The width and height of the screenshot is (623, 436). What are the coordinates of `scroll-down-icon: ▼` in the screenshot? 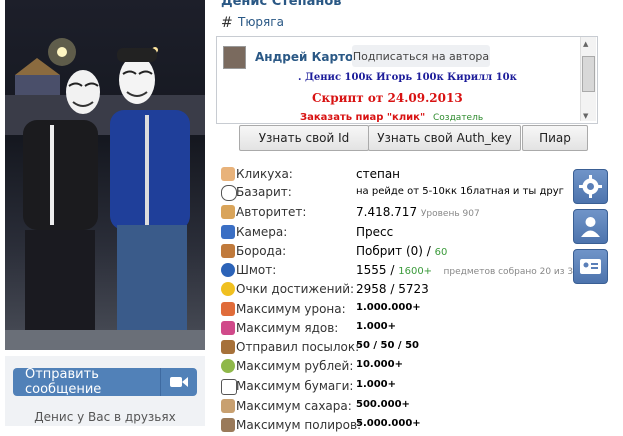 It's located at (585, 116).